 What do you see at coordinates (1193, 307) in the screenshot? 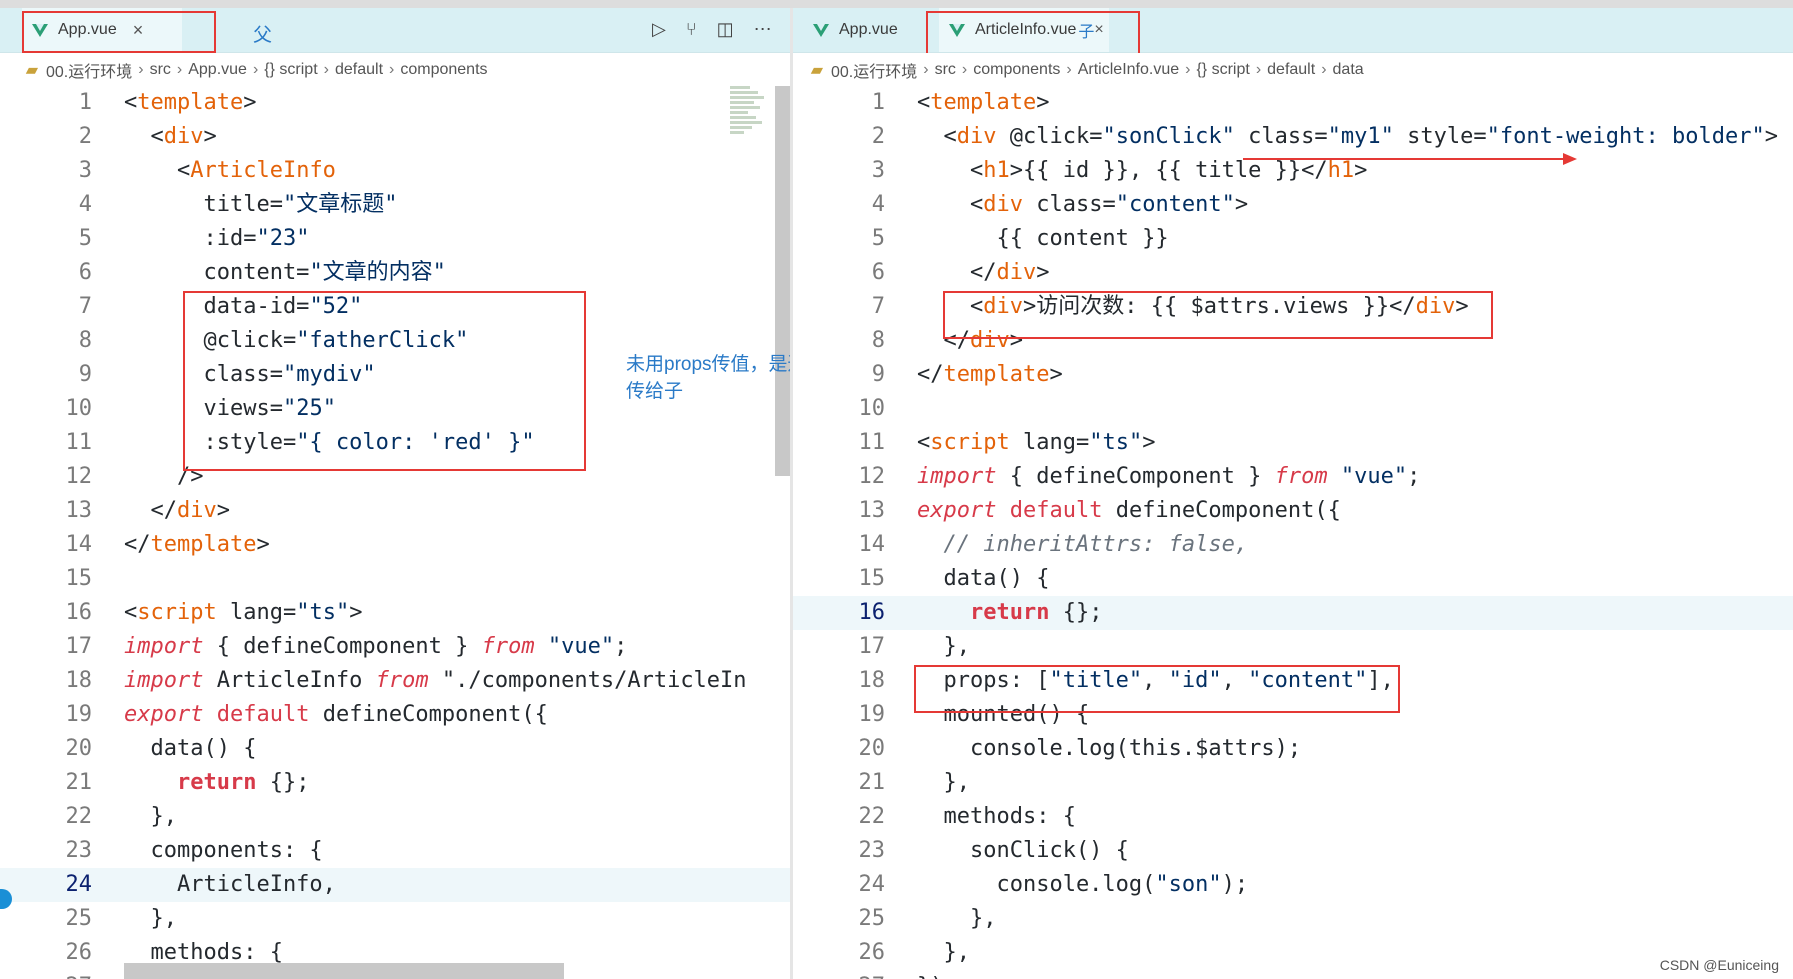
I see `code-text: <div>访问次数: {{ $attrs.views }}</div>` at bounding box center [1193, 307].